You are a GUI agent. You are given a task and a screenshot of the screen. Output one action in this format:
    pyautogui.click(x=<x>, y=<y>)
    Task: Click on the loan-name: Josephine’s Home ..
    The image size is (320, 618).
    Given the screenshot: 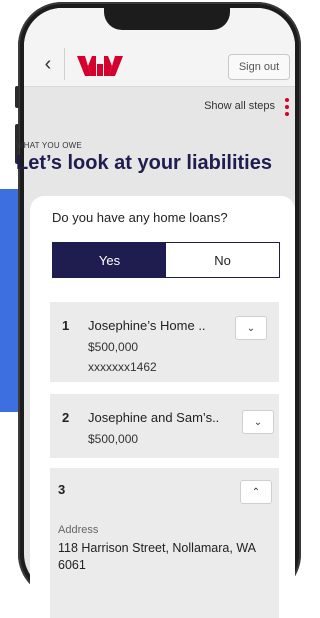 What is the action you would take?
    pyautogui.click(x=147, y=325)
    